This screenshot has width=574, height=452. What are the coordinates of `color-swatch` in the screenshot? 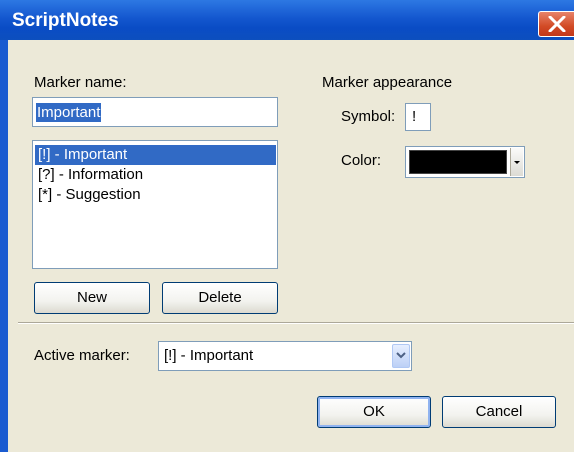 It's located at (458, 162).